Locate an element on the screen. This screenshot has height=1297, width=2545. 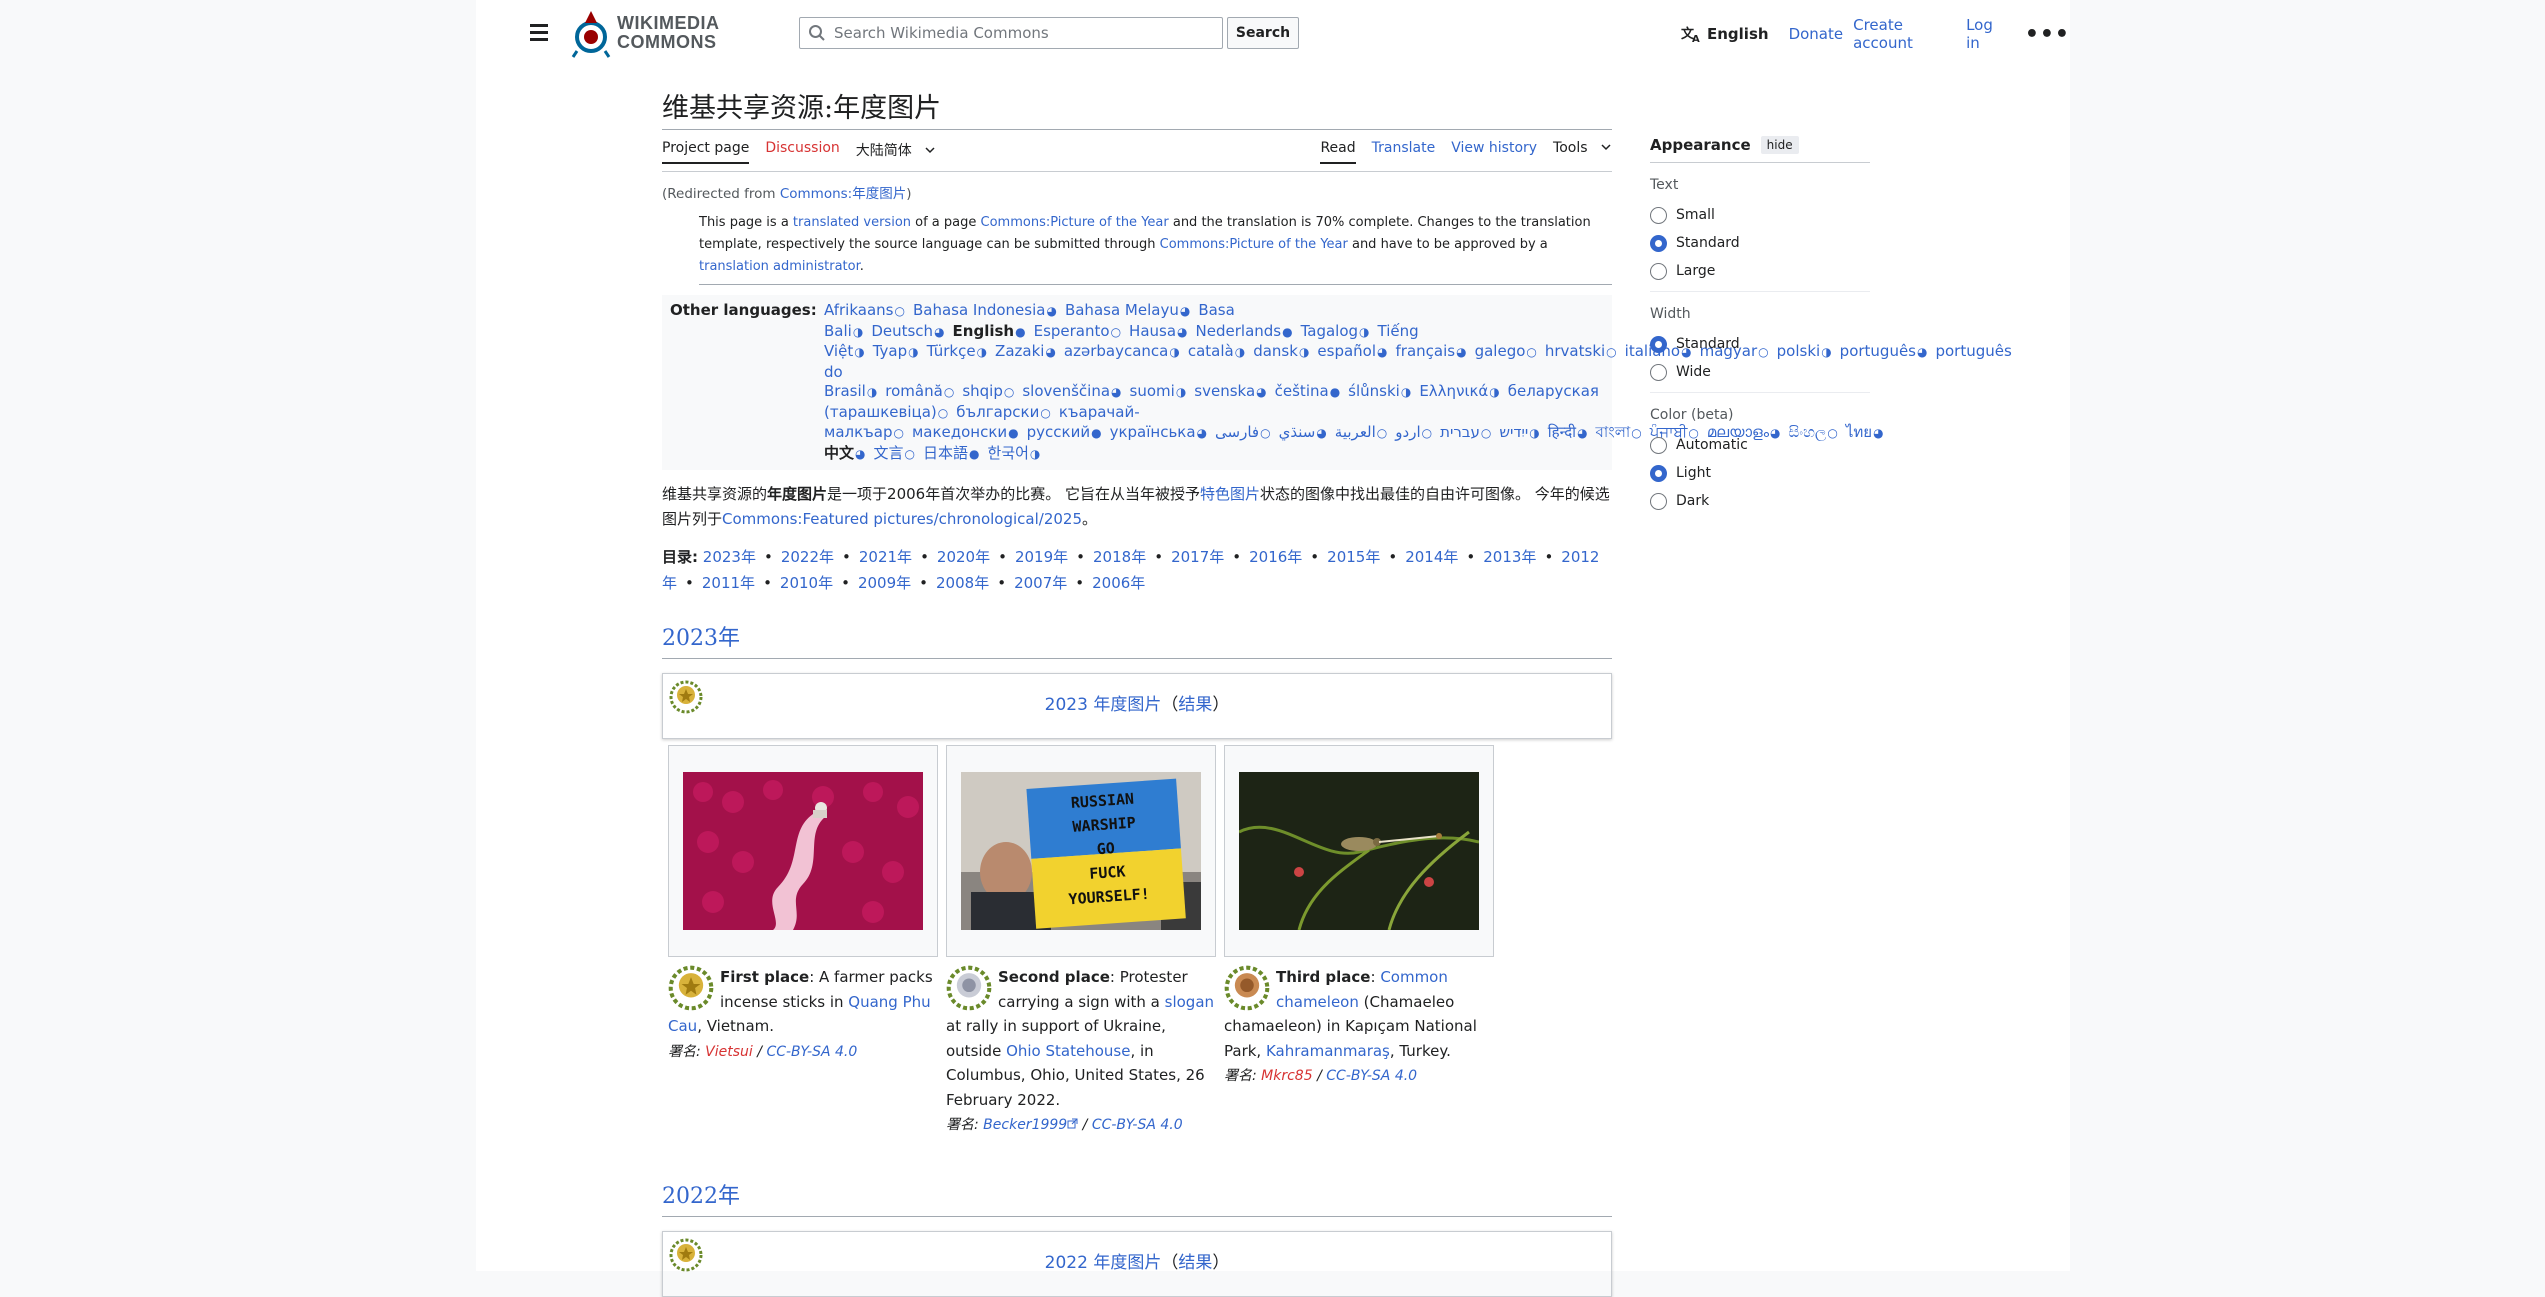
tab-project-page: Project page is located at coordinates (706, 152).